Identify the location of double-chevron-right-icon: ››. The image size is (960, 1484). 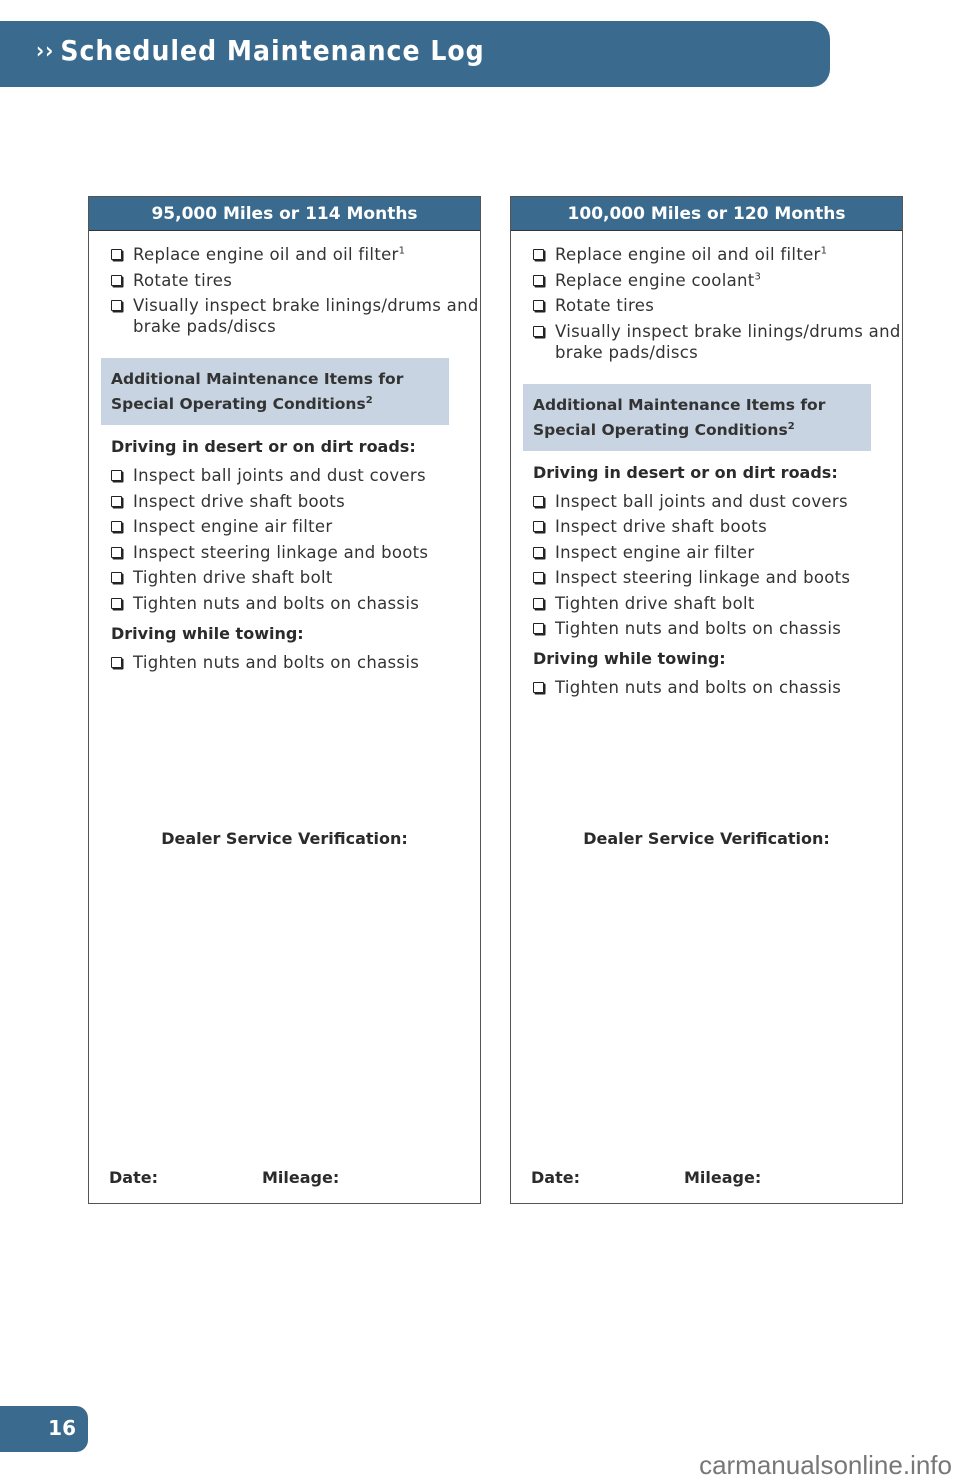
(45, 51).